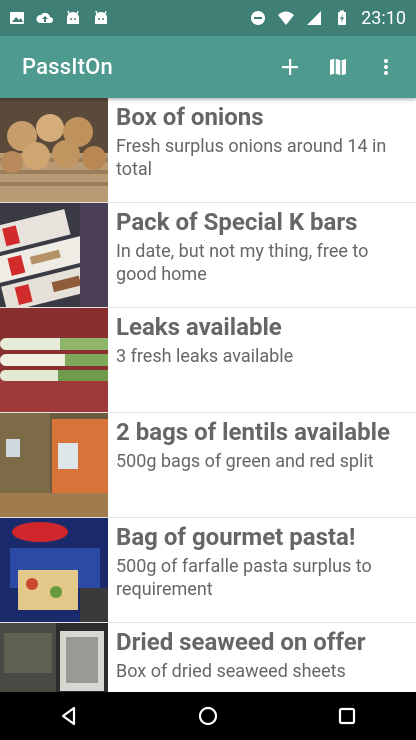  I want to click on leeks-photo, so click(54, 360).